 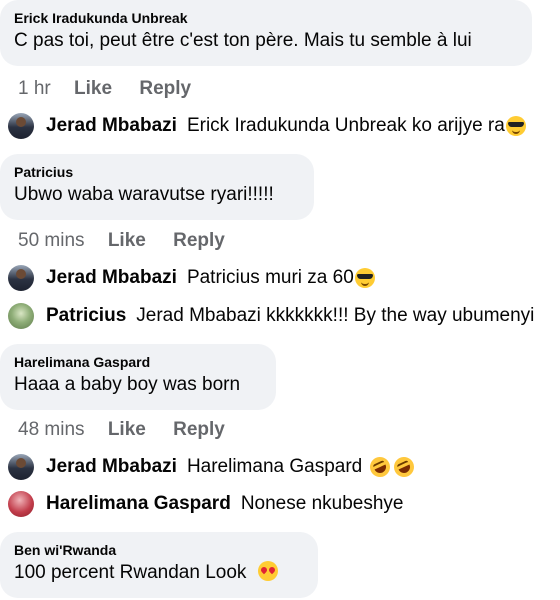 I want to click on comment-timestamp: 1 hr, so click(x=34, y=89).